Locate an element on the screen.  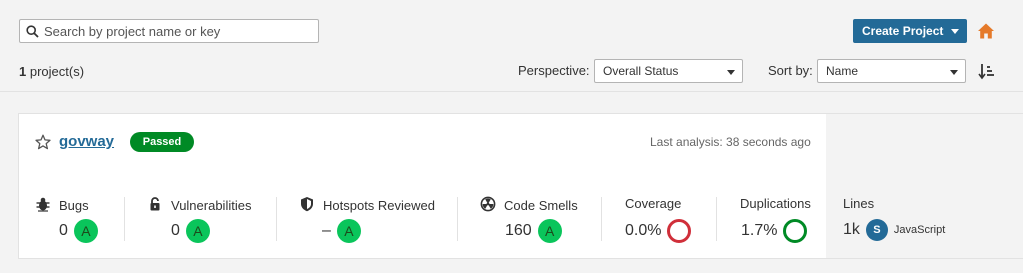
sort-value: Name is located at coordinates (842, 71).